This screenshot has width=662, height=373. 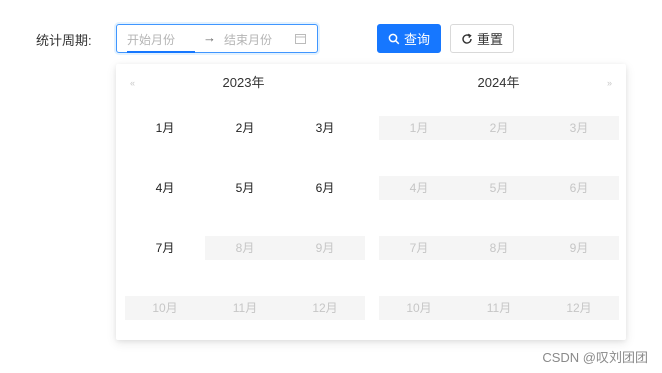 What do you see at coordinates (165, 128) in the screenshot?
I see `month-cell: 1月` at bounding box center [165, 128].